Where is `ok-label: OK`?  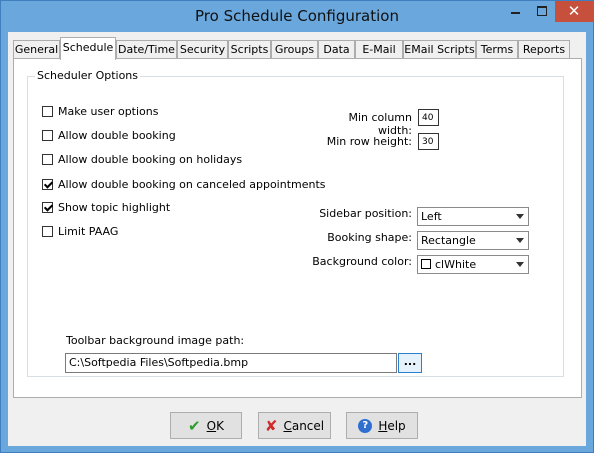 ok-label: OK is located at coordinates (215, 425).